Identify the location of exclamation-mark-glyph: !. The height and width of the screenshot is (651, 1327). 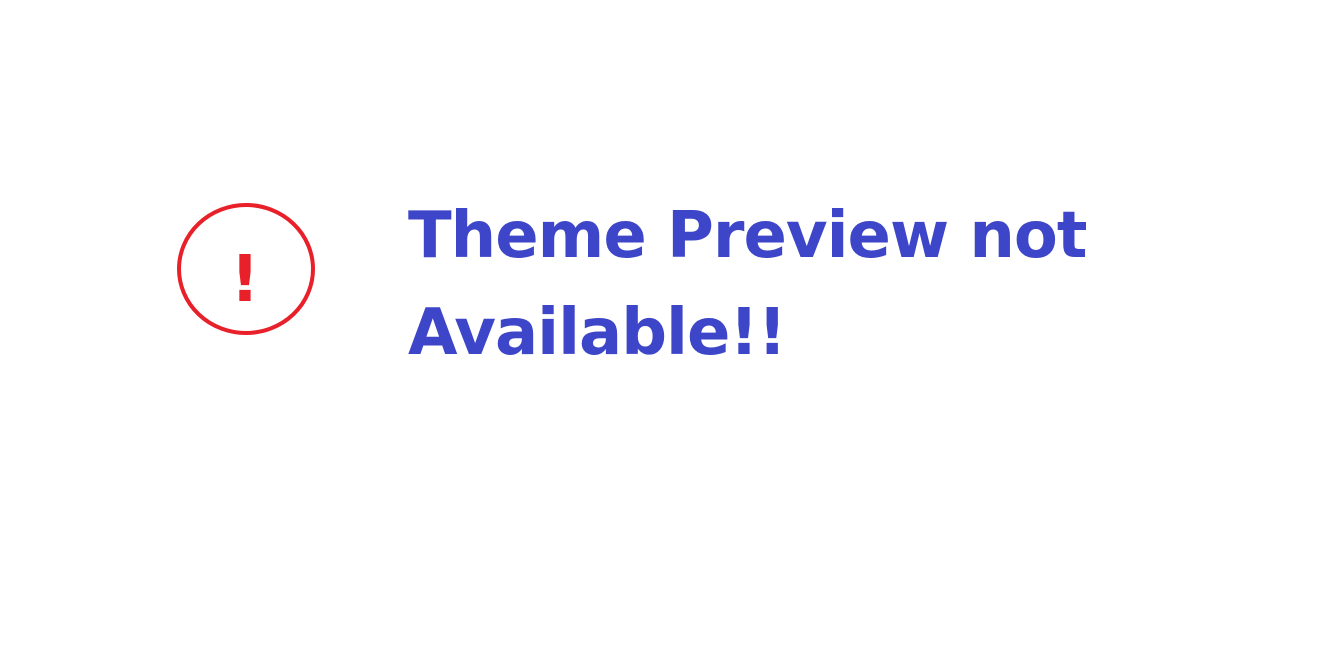
(244, 280).